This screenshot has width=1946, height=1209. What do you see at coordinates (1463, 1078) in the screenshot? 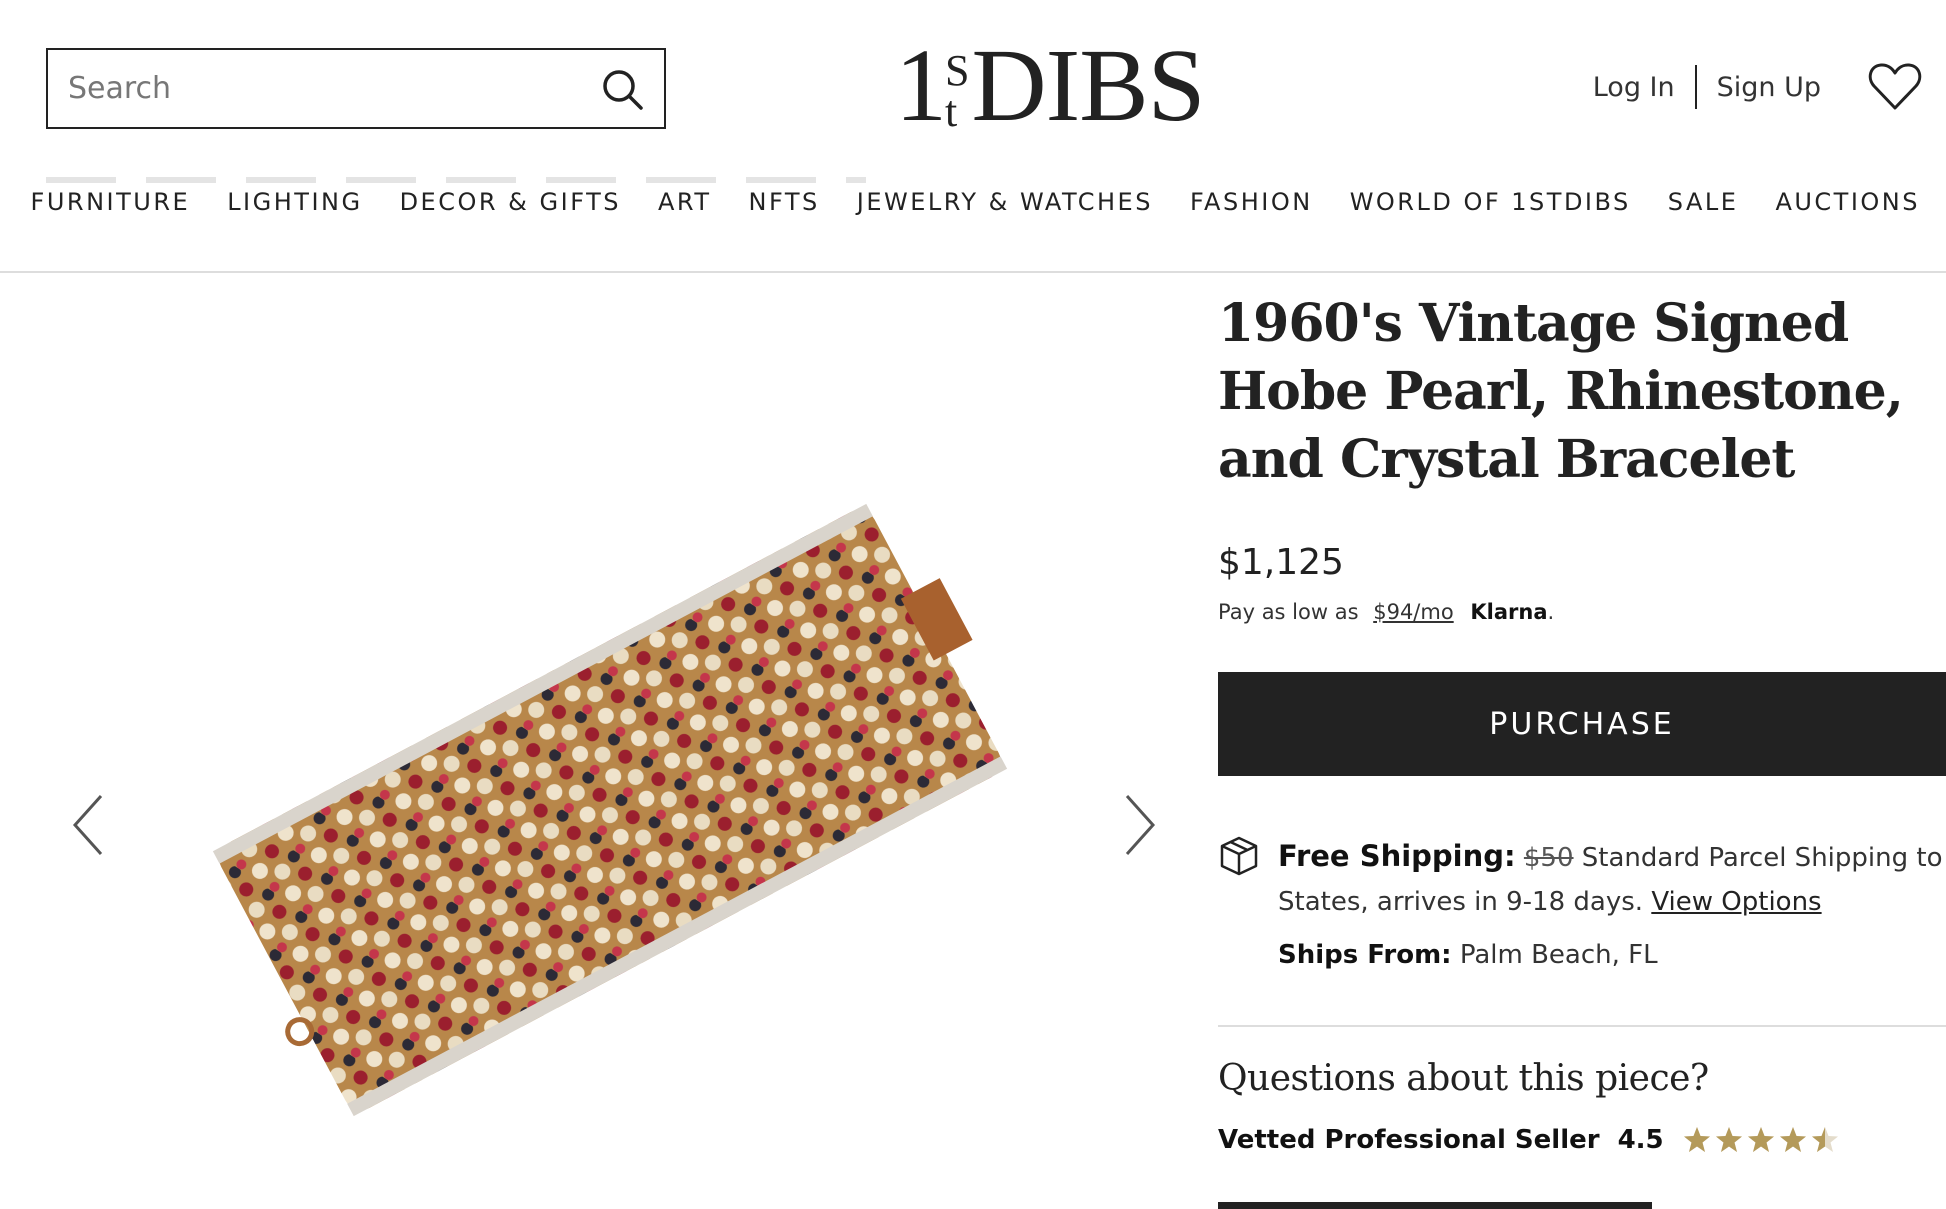
I see `questions-heading: Questions about this piece?` at bounding box center [1463, 1078].